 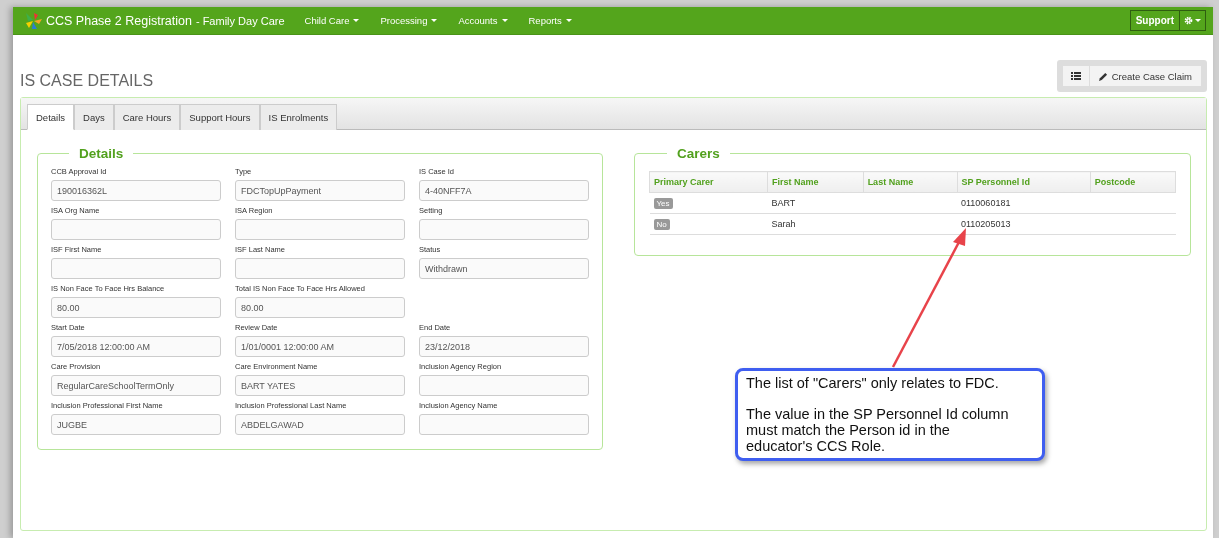 I want to click on input-field: 23/12/2018, so click(x=504, y=346).